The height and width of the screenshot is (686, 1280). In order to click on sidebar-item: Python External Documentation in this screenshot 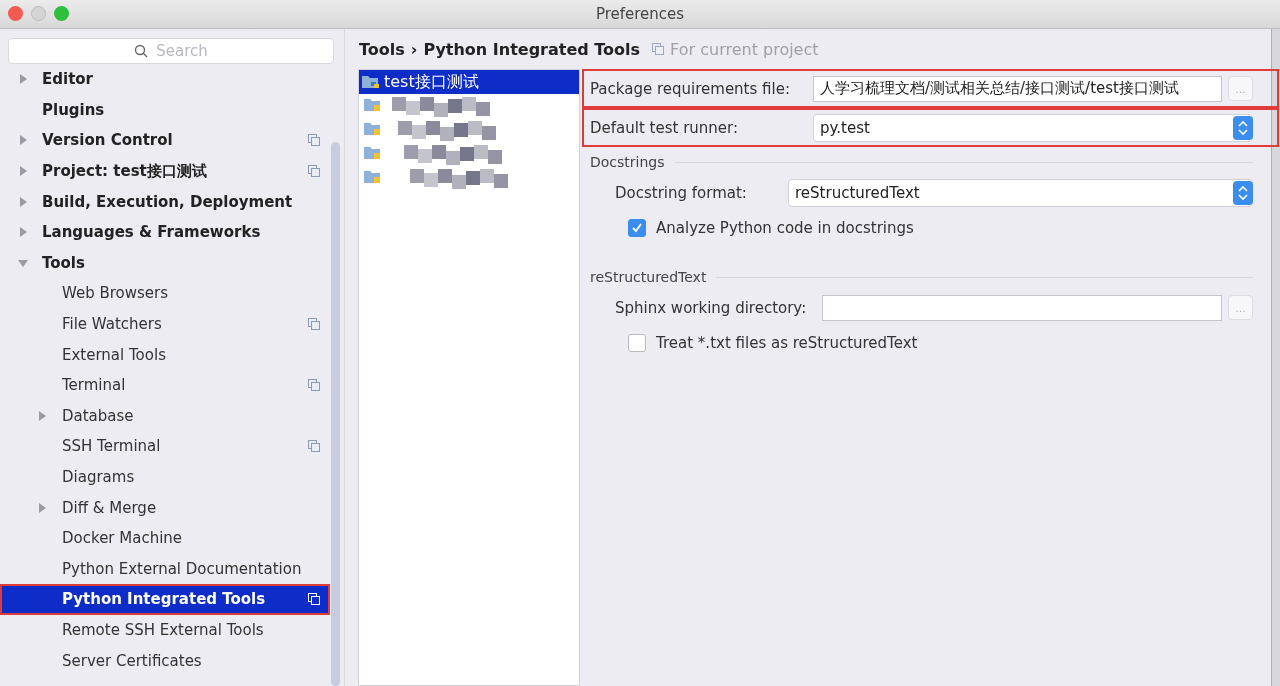, I will do `click(172, 569)`.